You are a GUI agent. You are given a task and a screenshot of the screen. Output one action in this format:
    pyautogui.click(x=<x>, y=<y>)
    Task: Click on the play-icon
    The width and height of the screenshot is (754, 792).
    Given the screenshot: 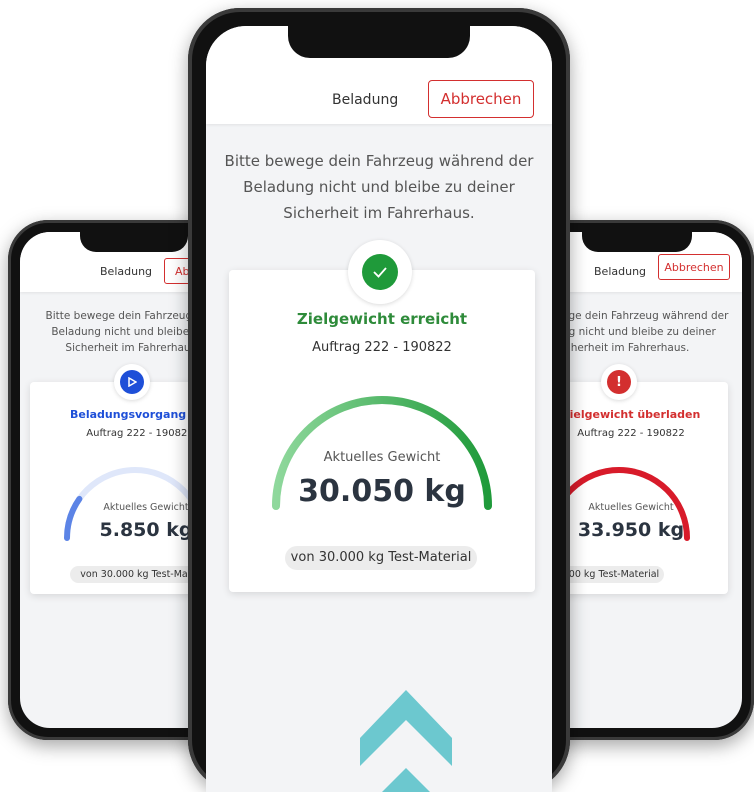 What is the action you would take?
    pyautogui.click(x=132, y=382)
    